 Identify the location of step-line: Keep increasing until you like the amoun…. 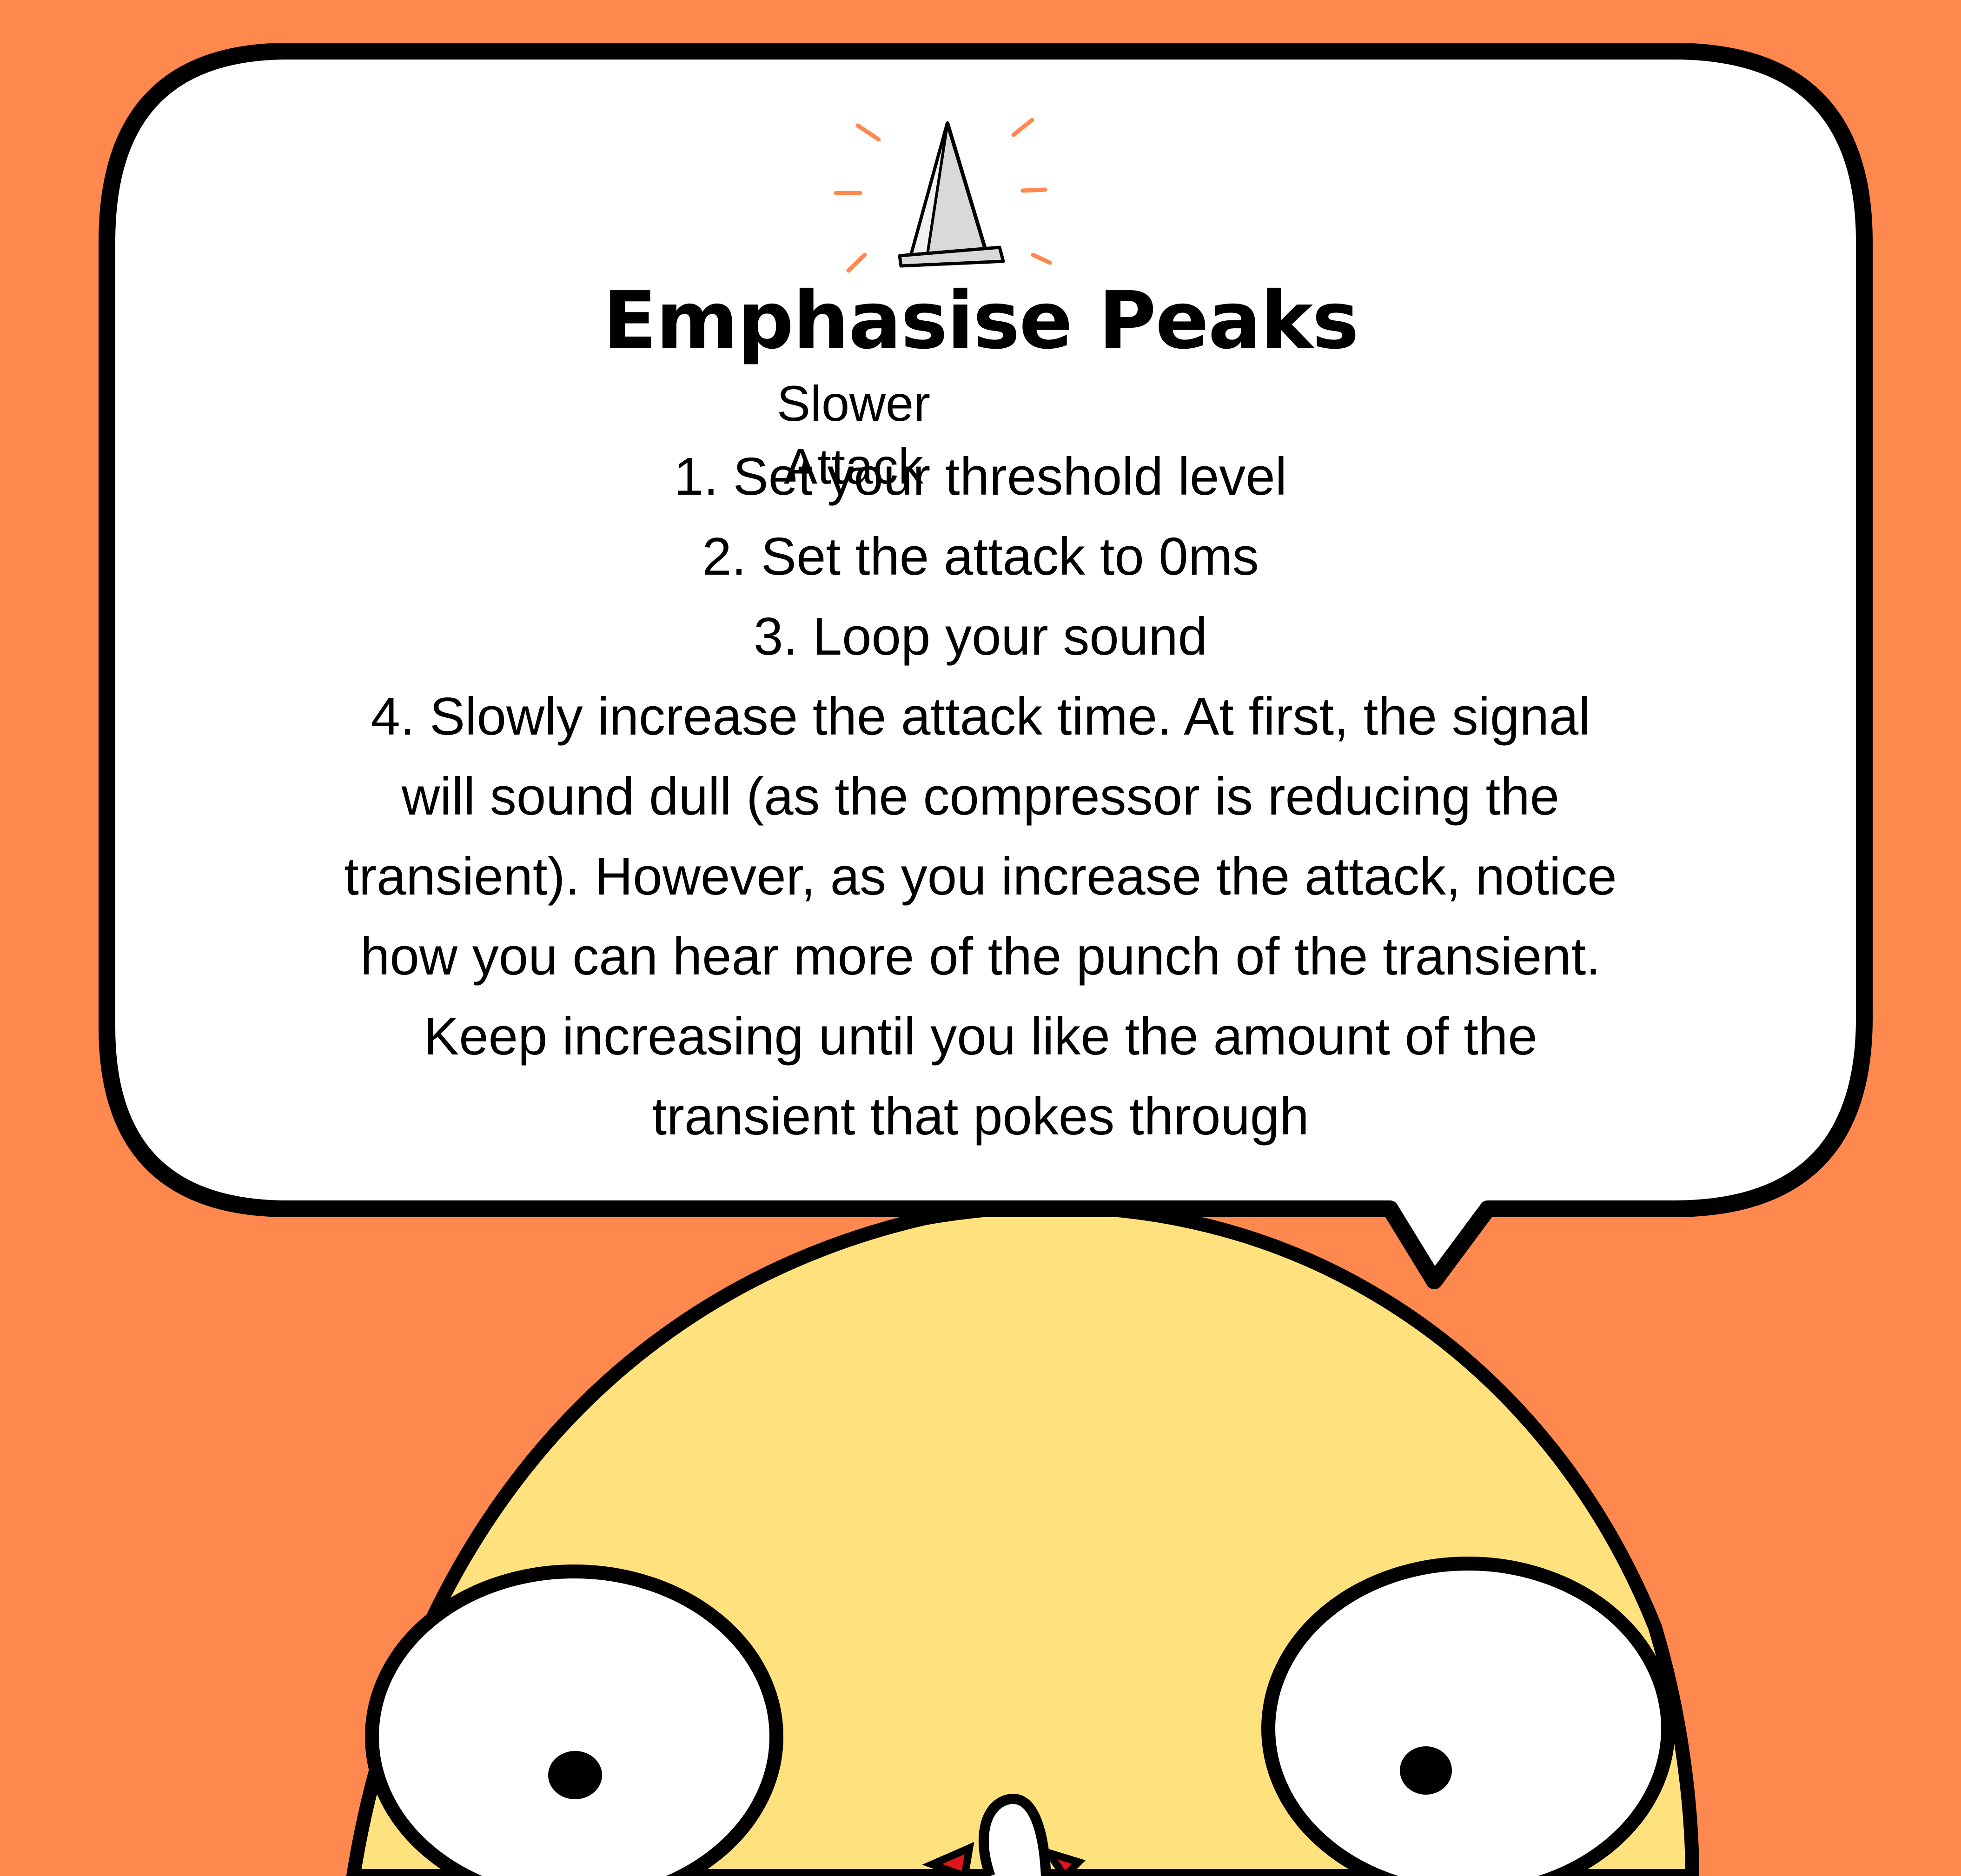
(980, 1036).